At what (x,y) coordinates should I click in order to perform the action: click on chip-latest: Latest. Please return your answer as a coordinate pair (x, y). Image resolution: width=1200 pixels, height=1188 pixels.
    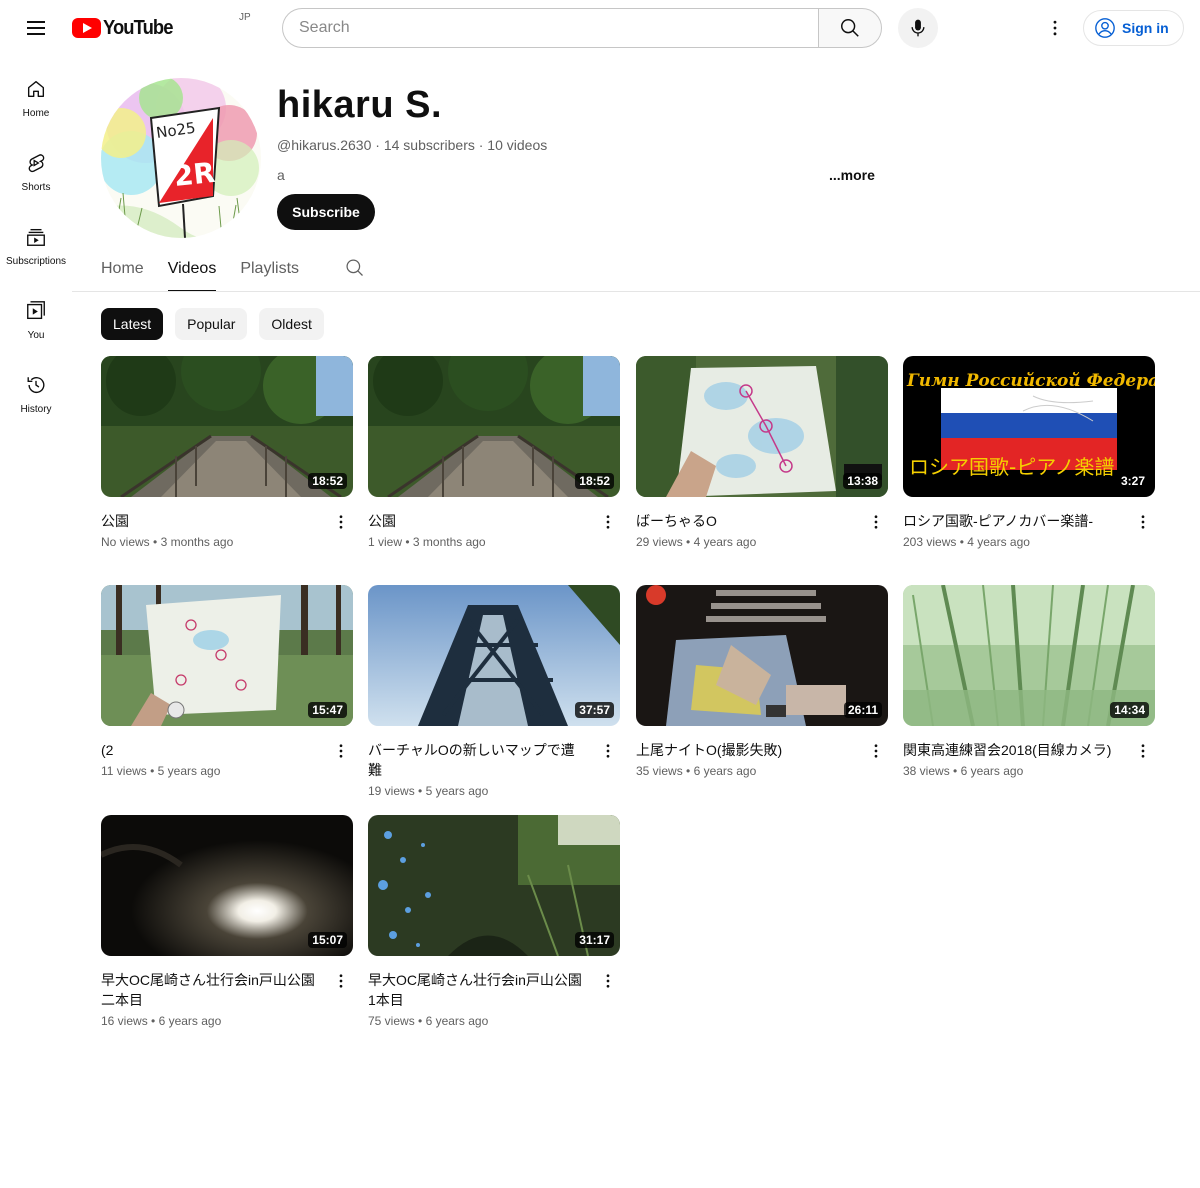
    Looking at the image, I should click on (132, 324).